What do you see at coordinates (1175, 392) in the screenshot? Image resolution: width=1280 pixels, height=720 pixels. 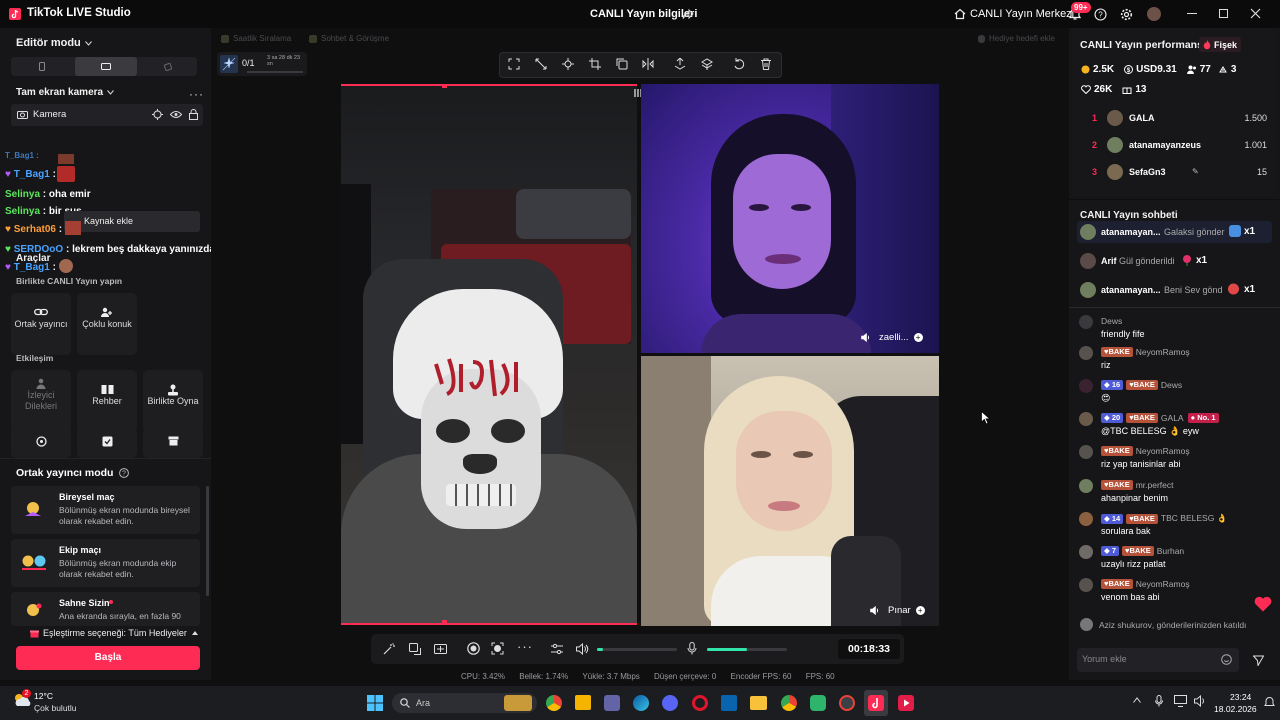 I see `chat-message: ◆ 16 ♥BAKE Dews 😍` at bounding box center [1175, 392].